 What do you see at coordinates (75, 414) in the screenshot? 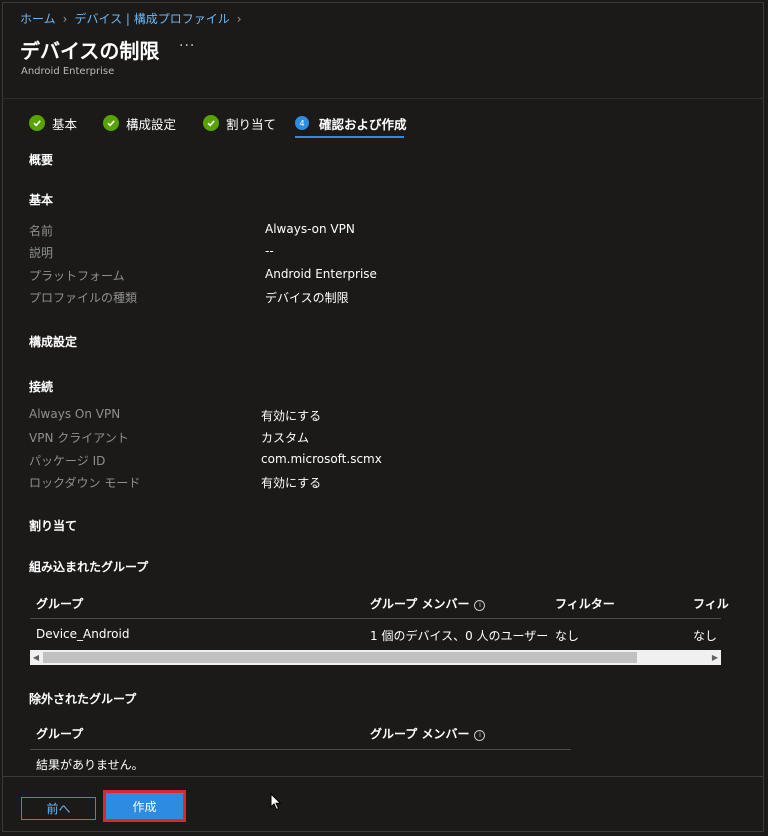
I see `field-label-always-on-vpn: Always On VPN` at bounding box center [75, 414].